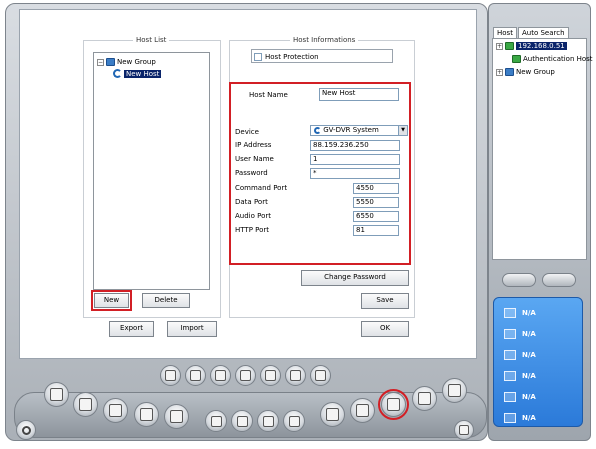  Describe the element at coordinates (559, 280) in the screenshot. I see `panel-toggle-right` at that location.